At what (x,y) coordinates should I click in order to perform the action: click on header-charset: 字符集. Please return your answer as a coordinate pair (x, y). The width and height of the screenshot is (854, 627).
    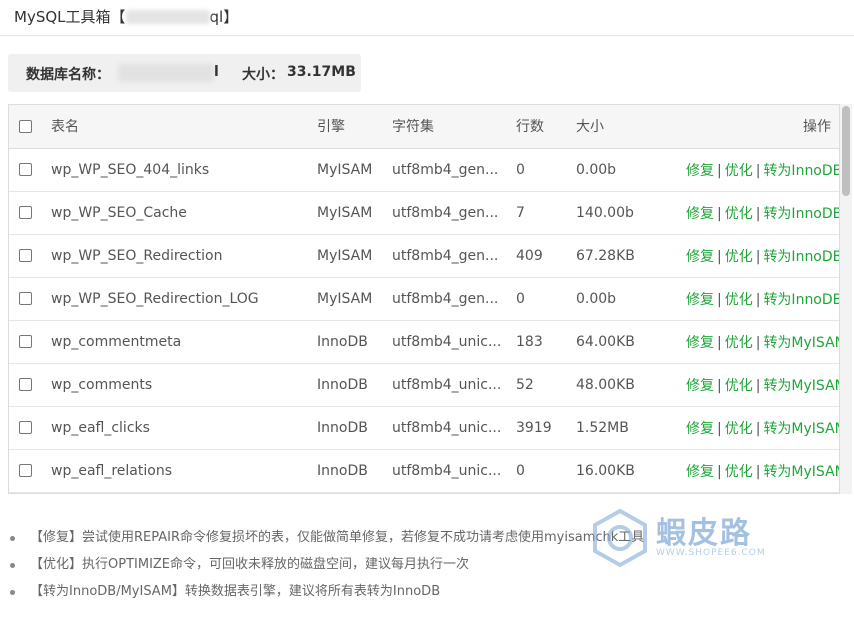
    Looking at the image, I should click on (454, 127).